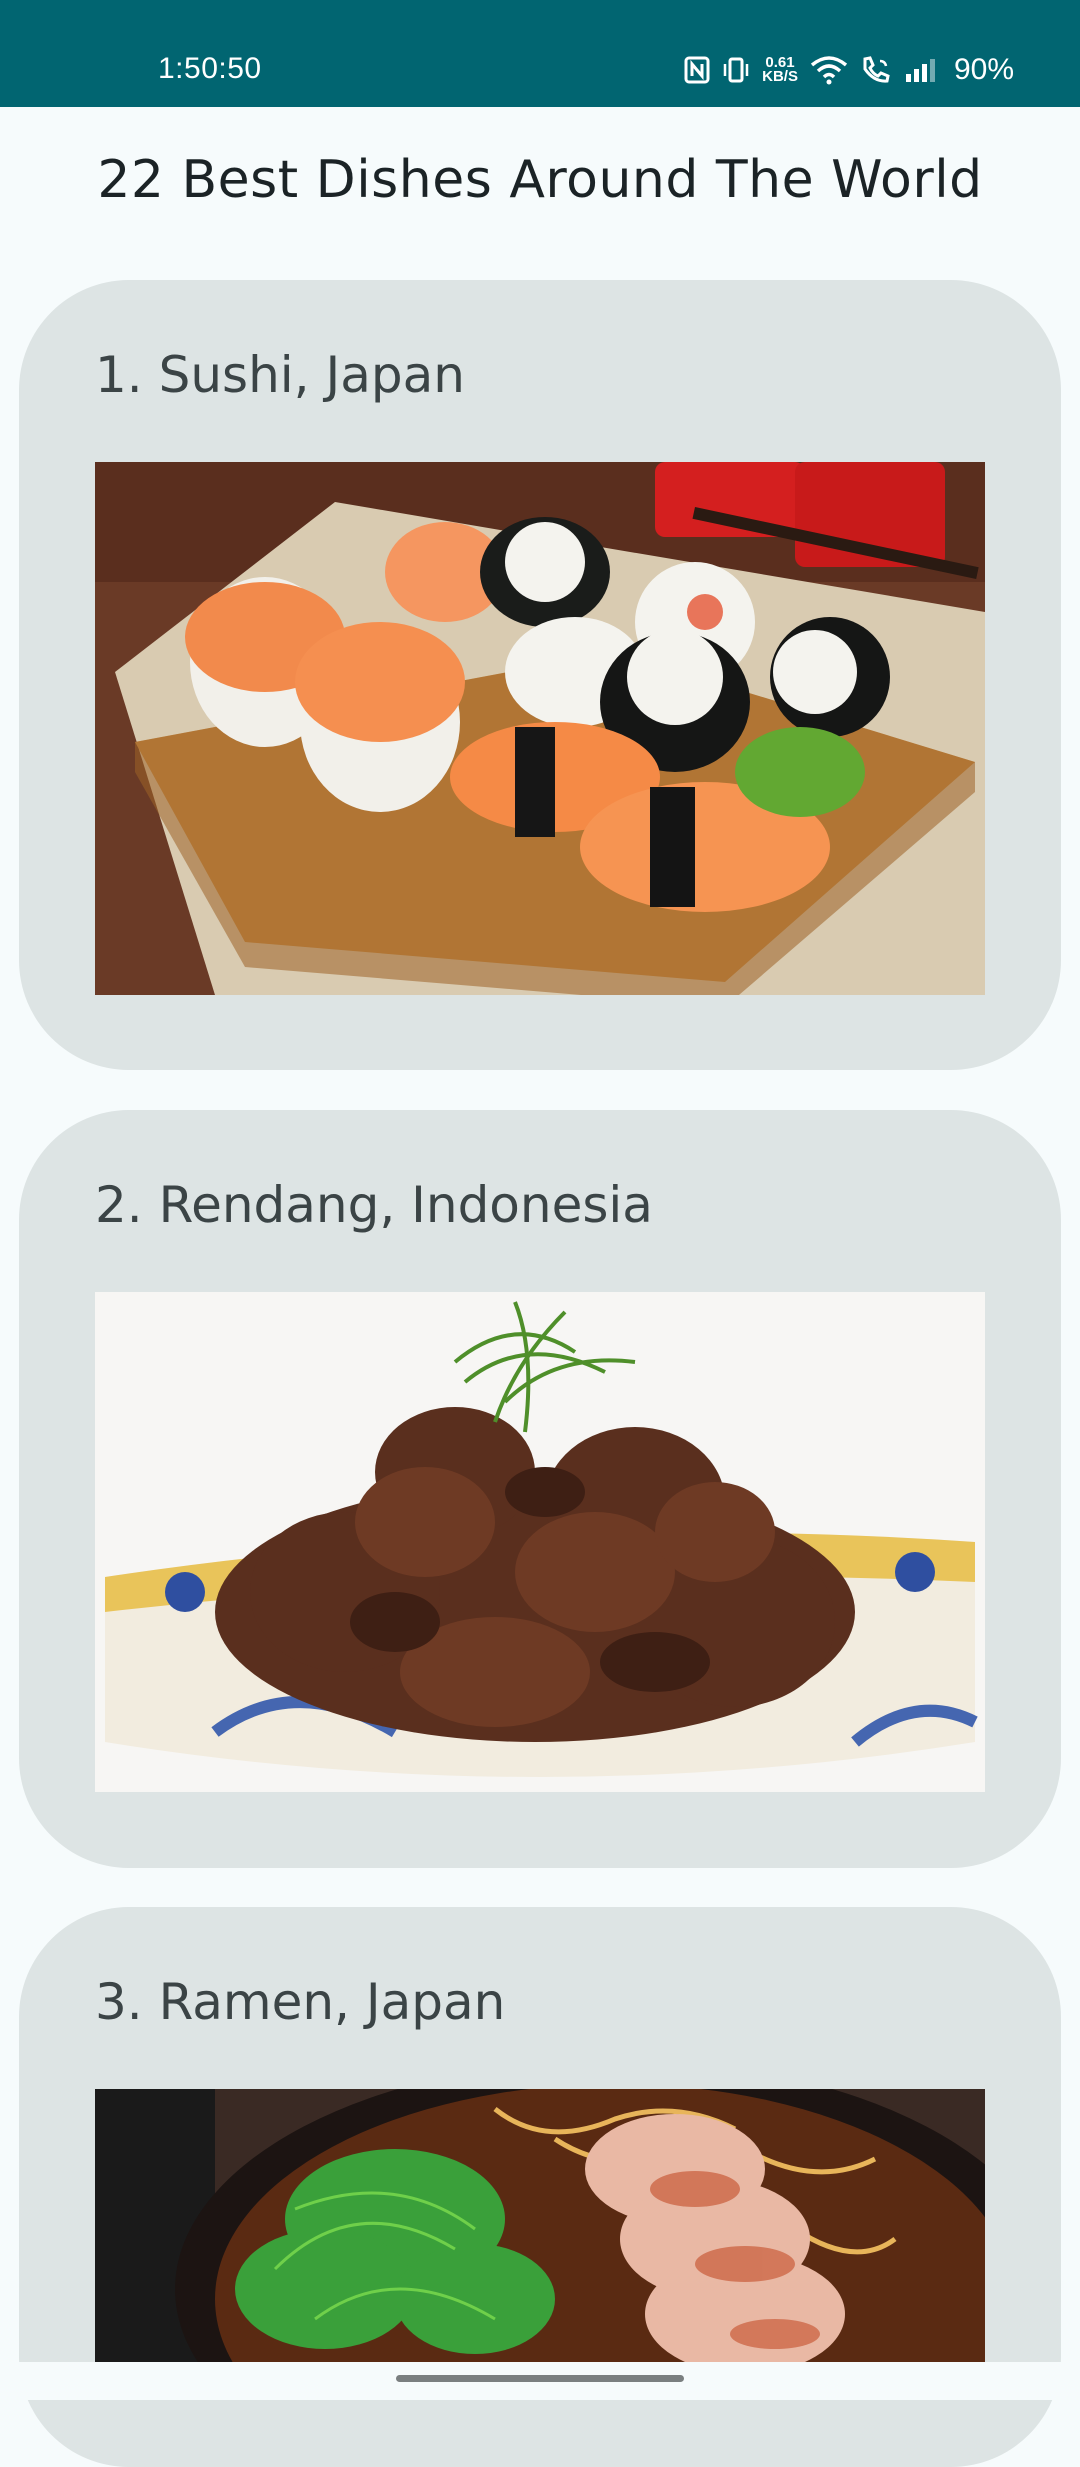 This screenshot has height=2467, width=1080. What do you see at coordinates (374, 1205) in the screenshot?
I see `dish-title: 2. Rendang, Indonesia` at bounding box center [374, 1205].